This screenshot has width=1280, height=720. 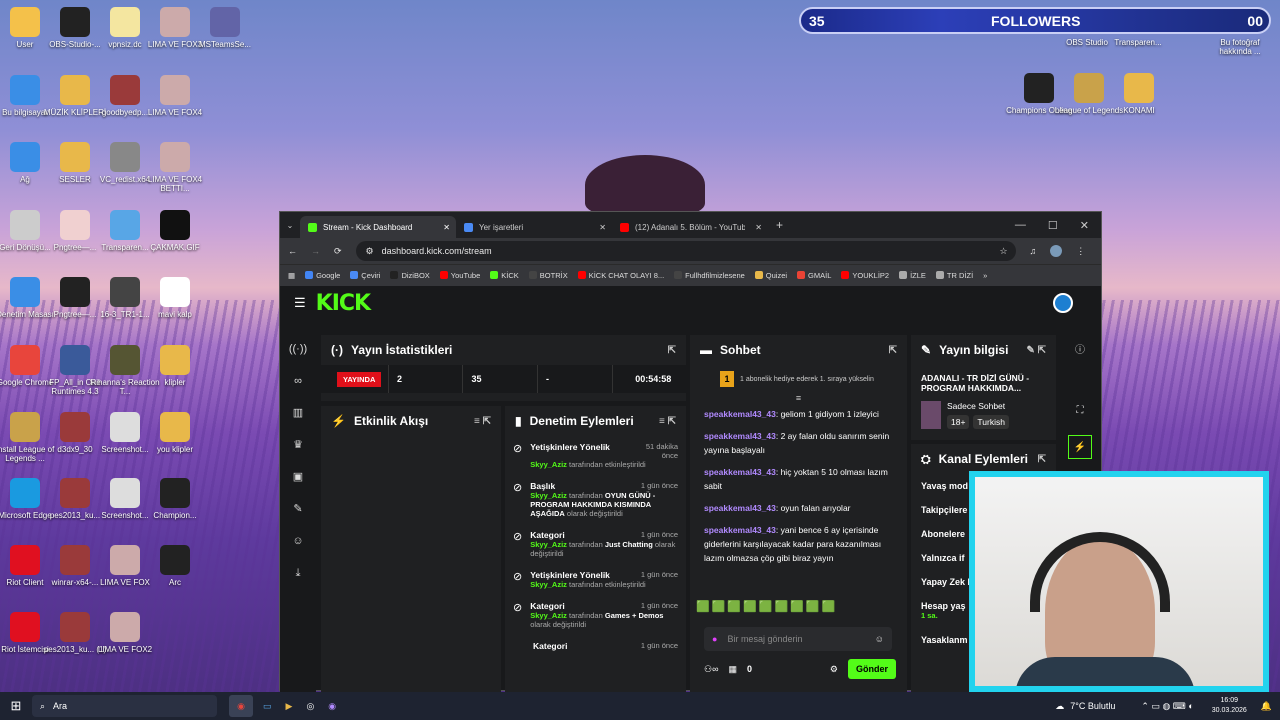 What do you see at coordinates (814, 275) in the screenshot?
I see `bookmark-item: GMAİL` at bounding box center [814, 275].